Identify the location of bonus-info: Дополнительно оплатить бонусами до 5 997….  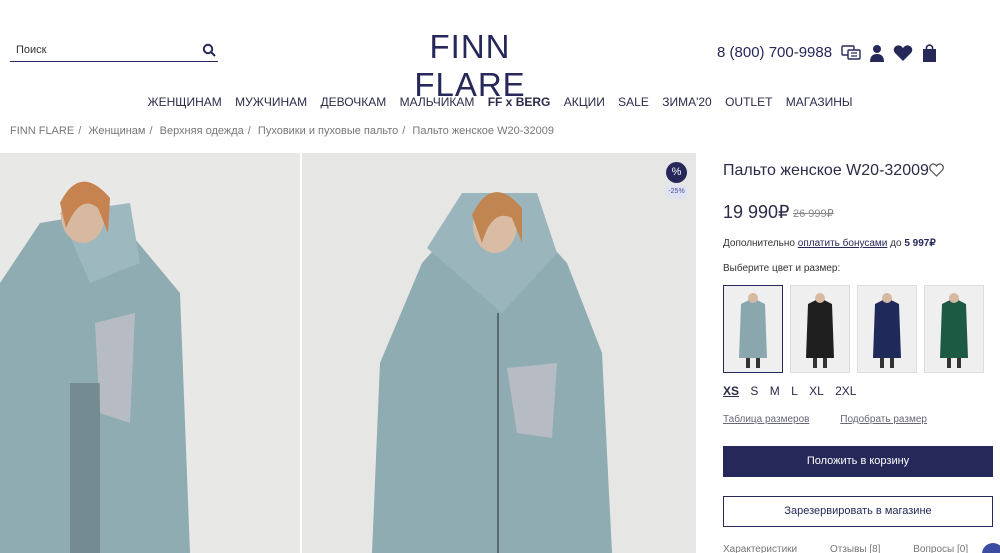
(829, 243).